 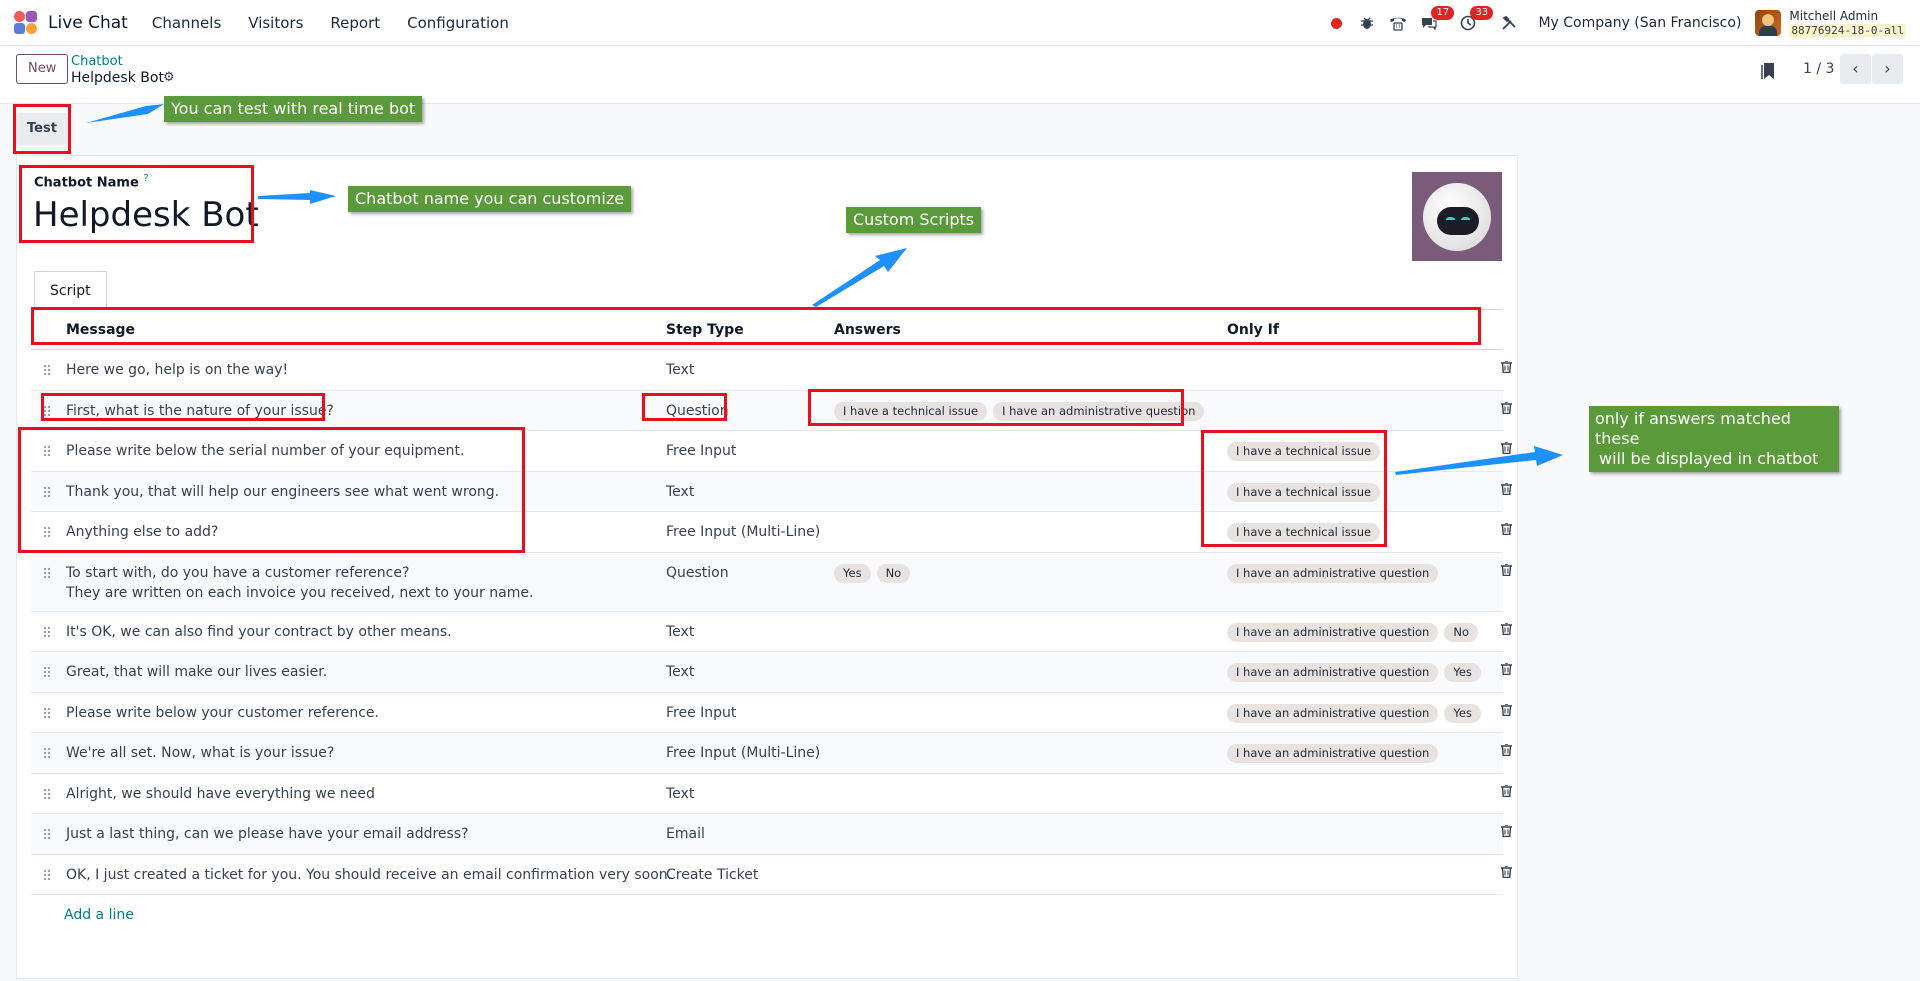 I want to click on step-type: Question, so click(x=697, y=573).